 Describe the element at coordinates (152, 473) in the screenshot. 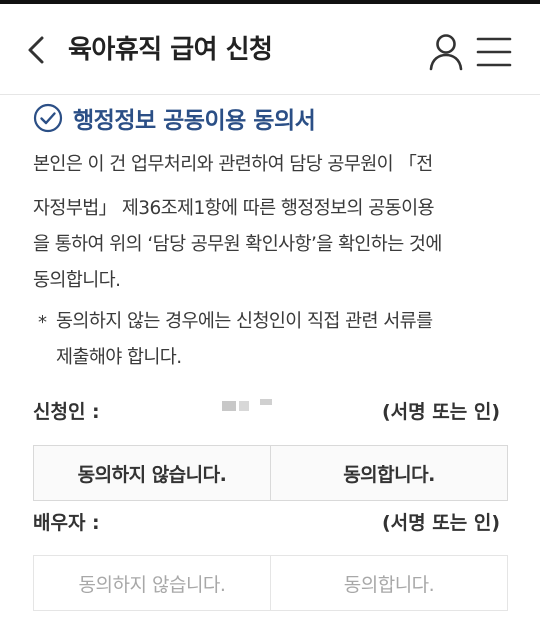

I see `applicant-disagree-button: 동의하지 않습니다.` at that location.